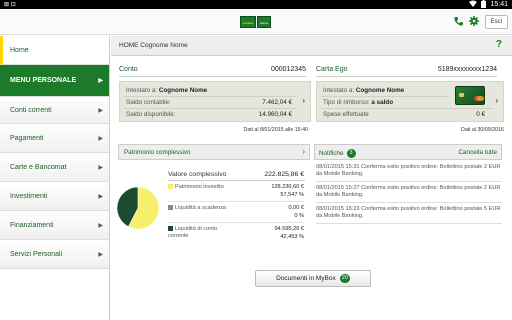 Image resolution: width=512 pixels, height=320 pixels. I want to click on logo-text: banca, so click(264, 22).